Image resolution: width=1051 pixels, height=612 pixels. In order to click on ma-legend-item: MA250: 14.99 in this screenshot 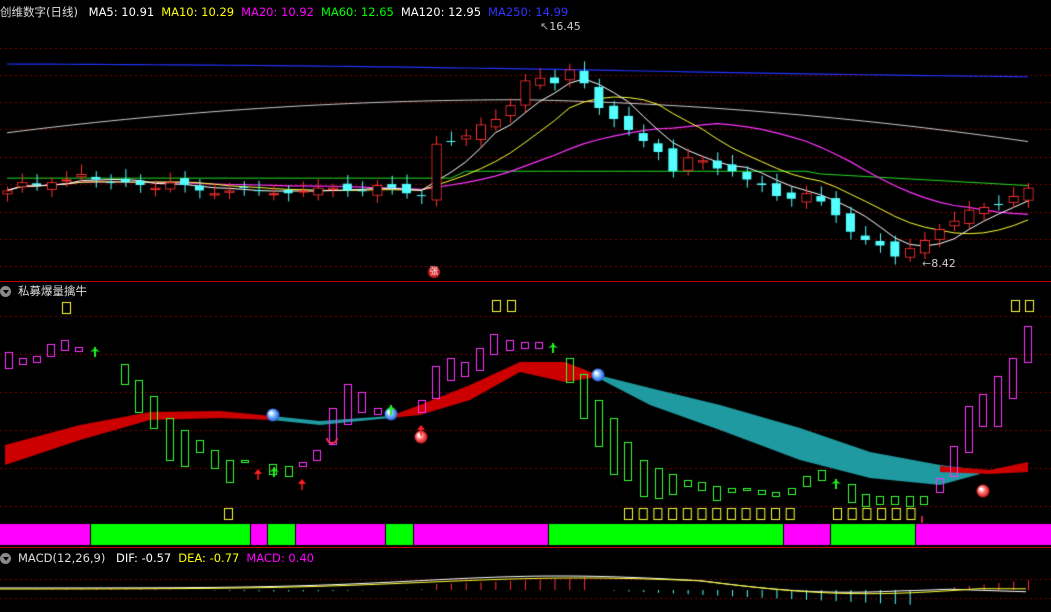, I will do `click(528, 12)`.